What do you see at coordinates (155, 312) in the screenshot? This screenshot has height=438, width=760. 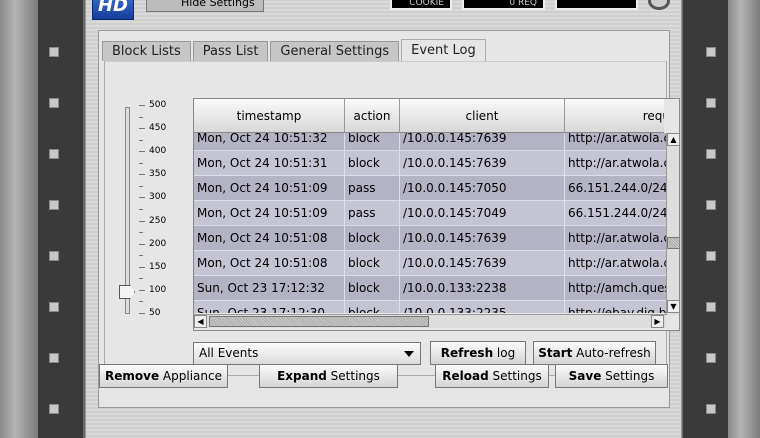 I see `slider-tick-label: 50` at bounding box center [155, 312].